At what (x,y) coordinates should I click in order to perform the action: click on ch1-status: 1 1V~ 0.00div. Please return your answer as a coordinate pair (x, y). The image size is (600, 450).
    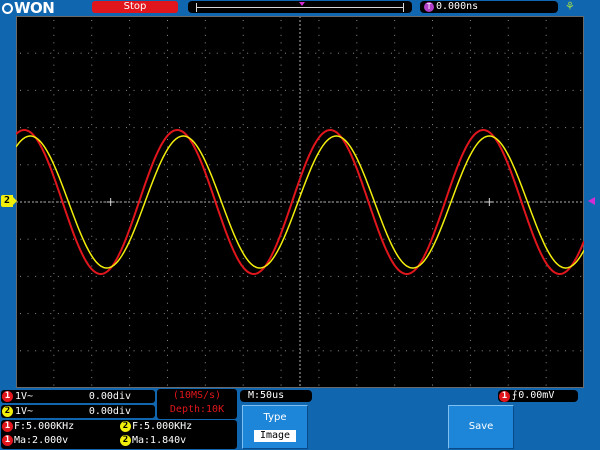
    Looking at the image, I should click on (78, 396).